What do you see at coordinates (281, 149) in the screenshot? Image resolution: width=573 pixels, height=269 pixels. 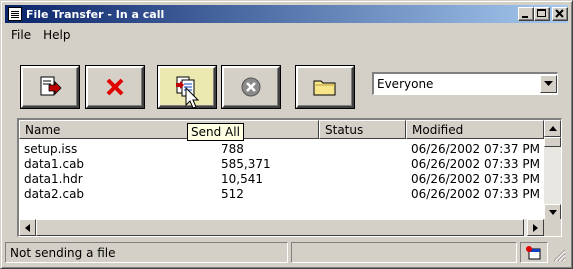 I see `table-row: setup.iss 788 06/26/2002 07:37 PM` at bounding box center [281, 149].